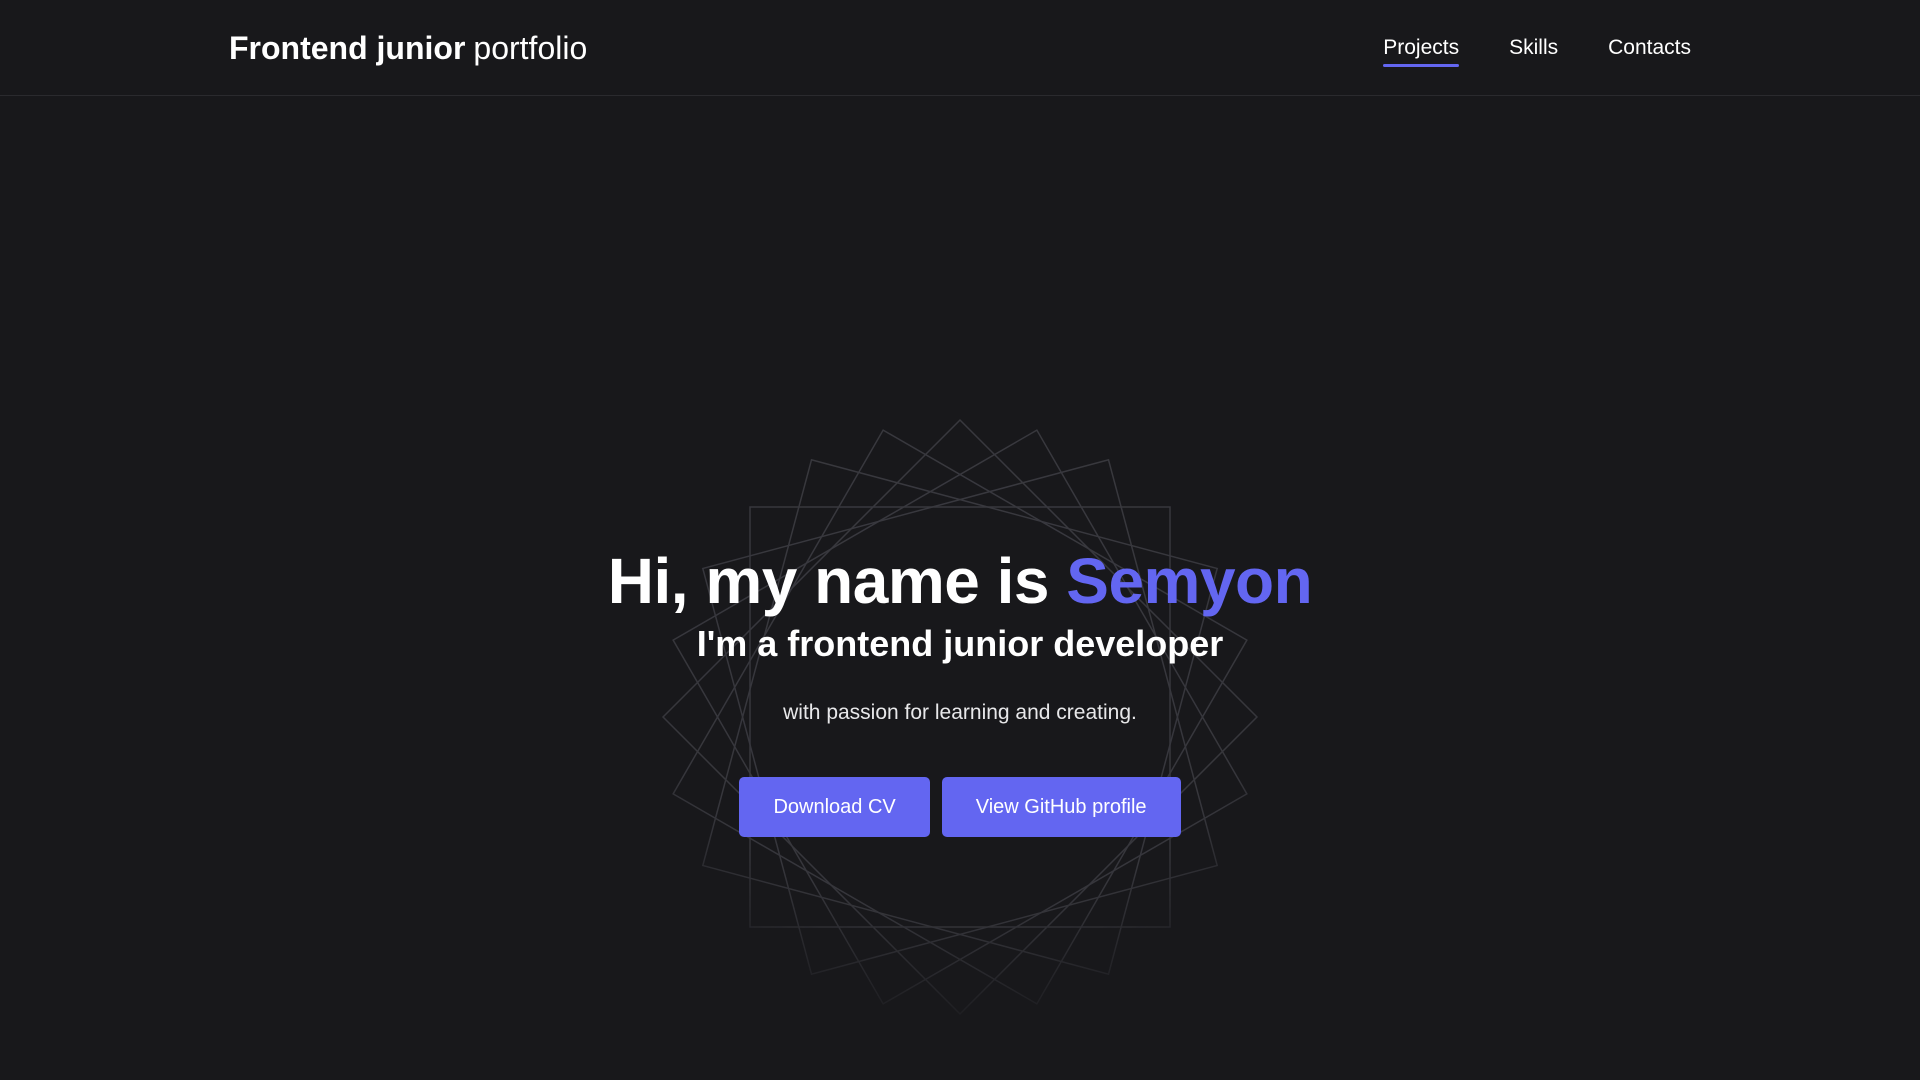  Describe the element at coordinates (834, 807) in the screenshot. I see `download-cv-button: Download CV` at that location.